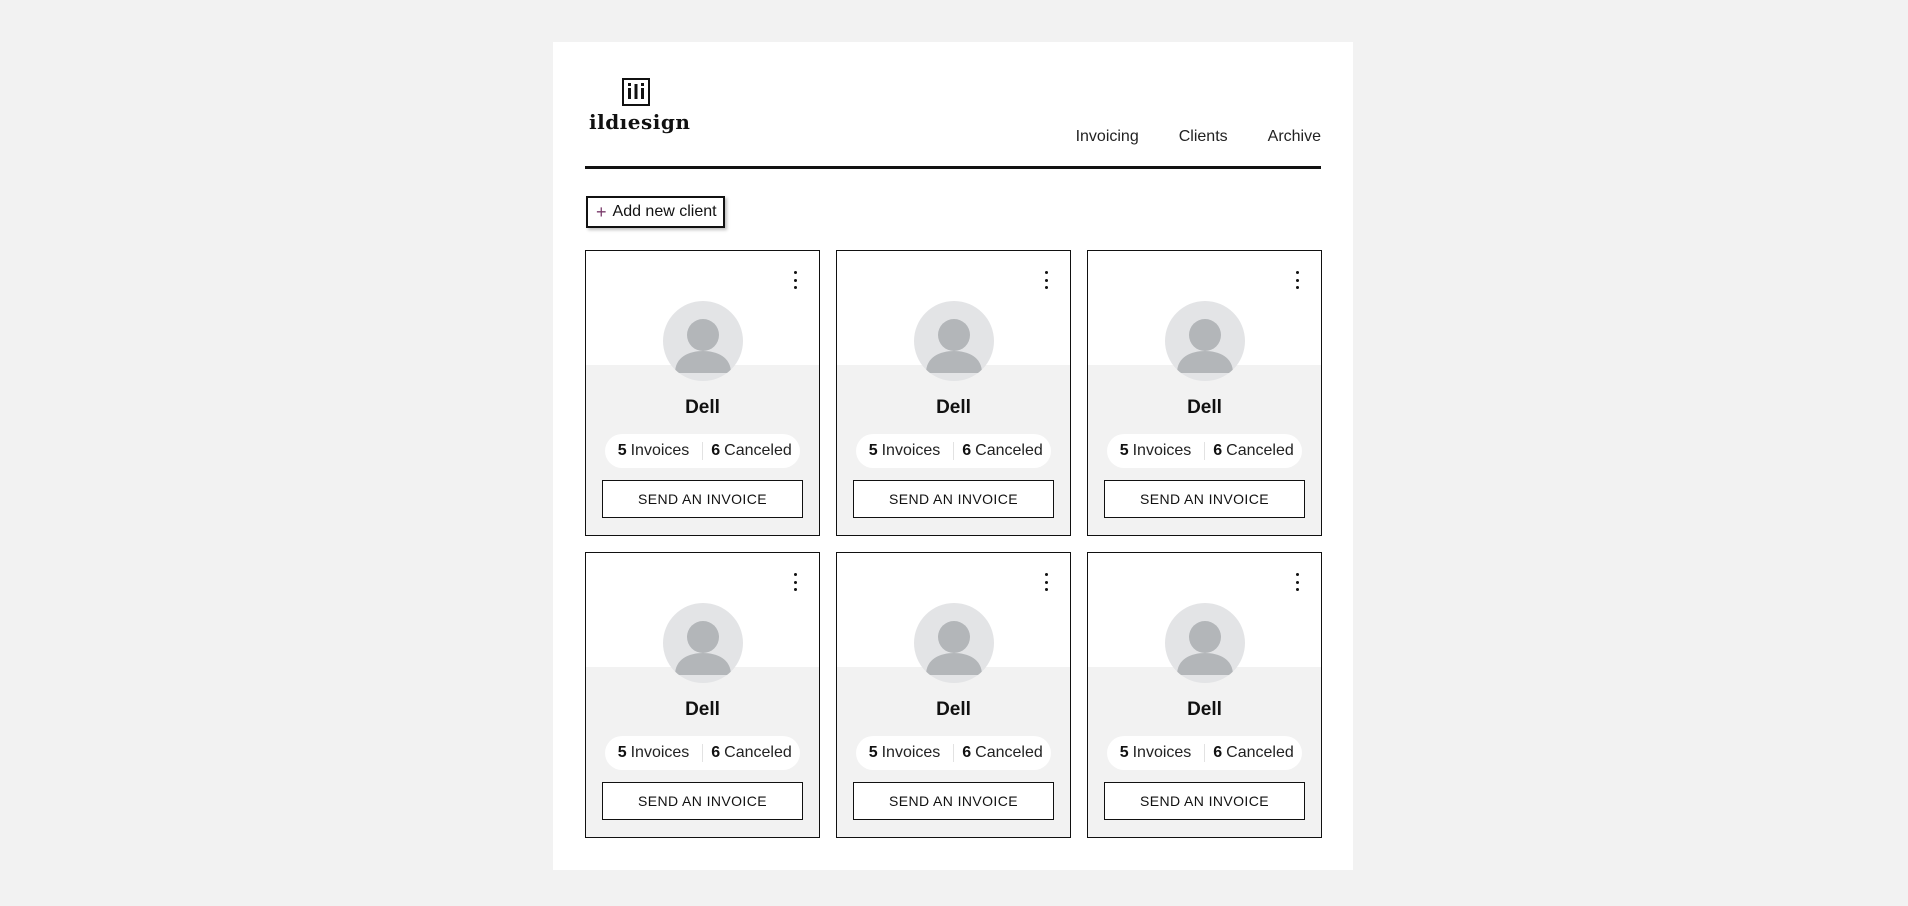  What do you see at coordinates (640, 122) in the screenshot?
I see `logo-text: ildıesign` at bounding box center [640, 122].